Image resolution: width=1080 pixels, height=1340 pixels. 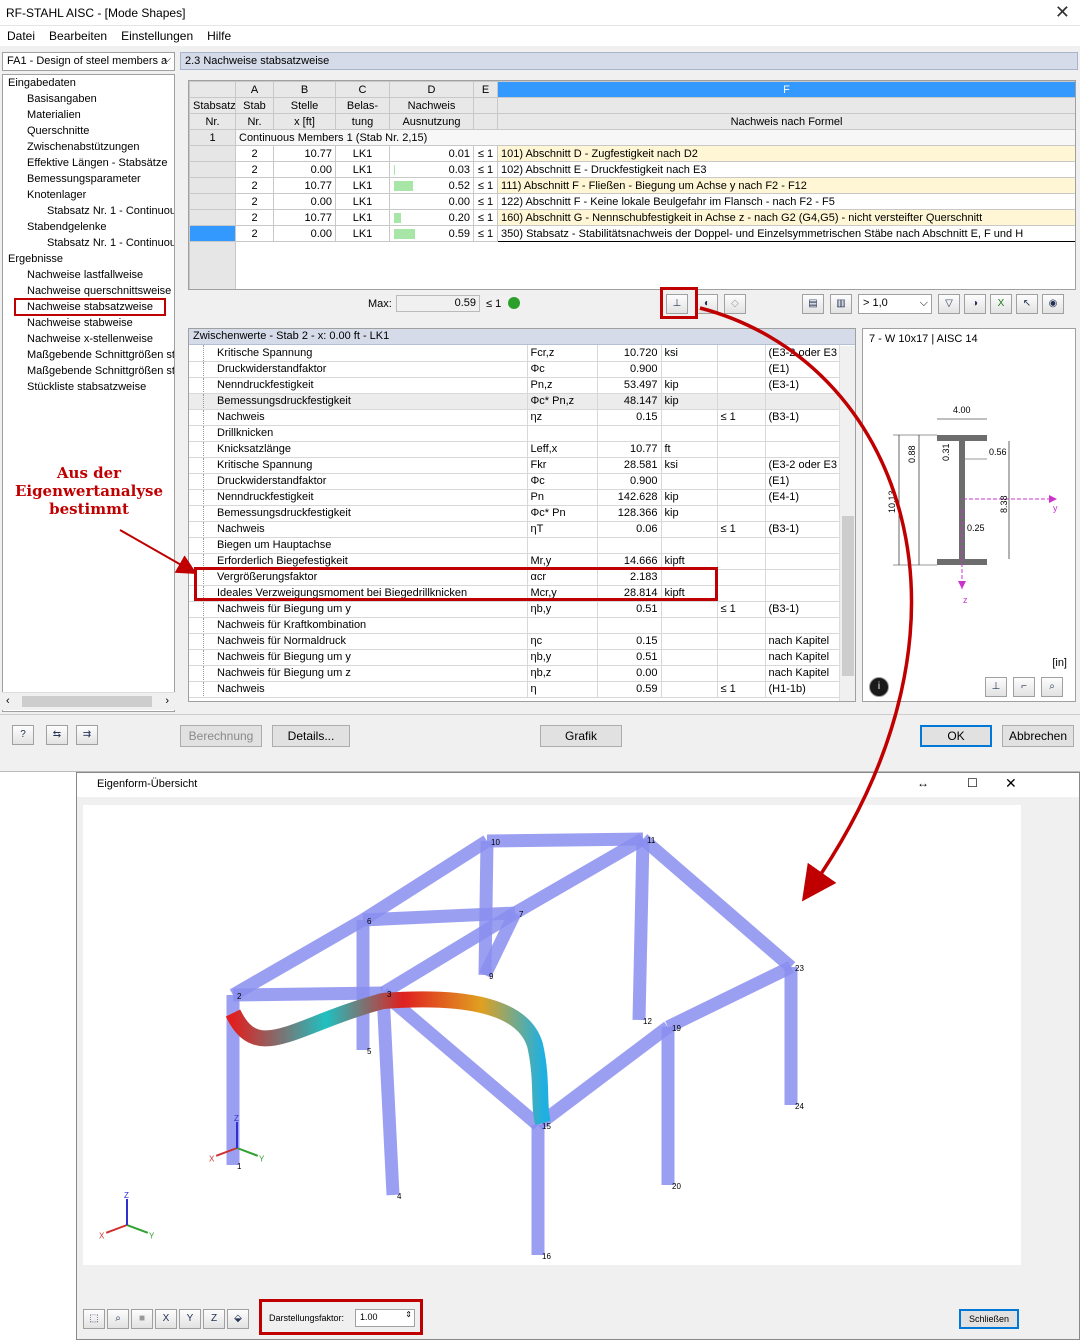 I want to click on annotation-arrow-short, so click(x=158, y=551).